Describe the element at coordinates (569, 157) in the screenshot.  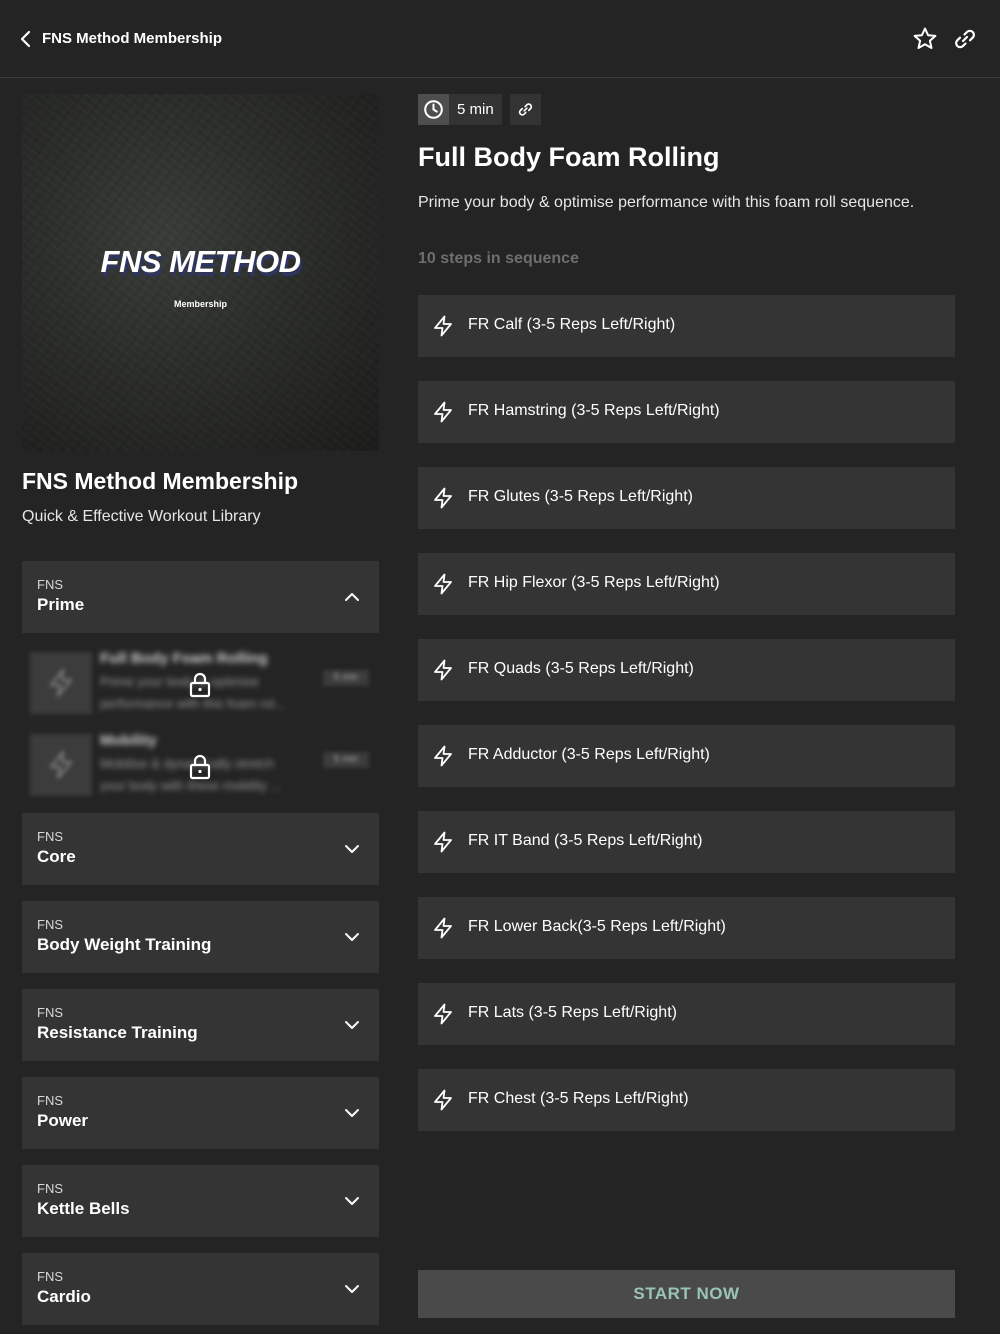
I see `workout-title: Full Body Foam Rolling` at that location.